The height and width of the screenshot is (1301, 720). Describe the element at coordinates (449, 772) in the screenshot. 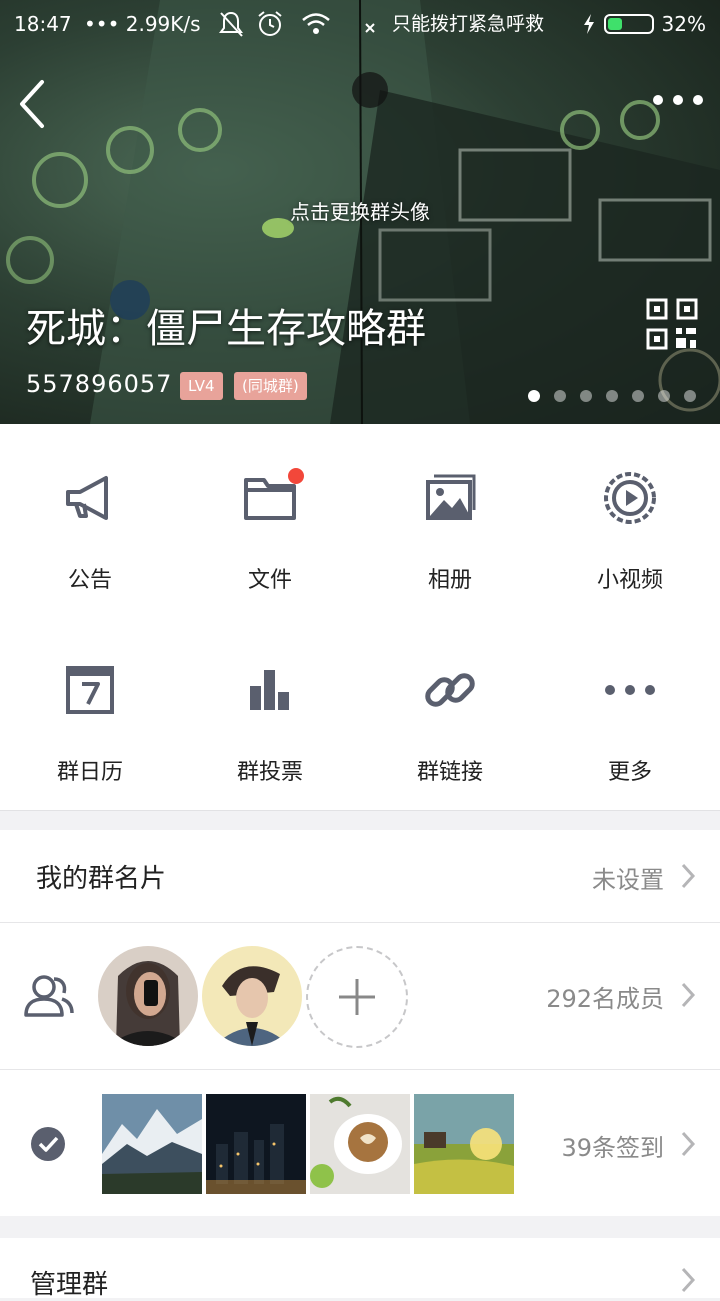

I see `group-link-label: 群链接` at that location.